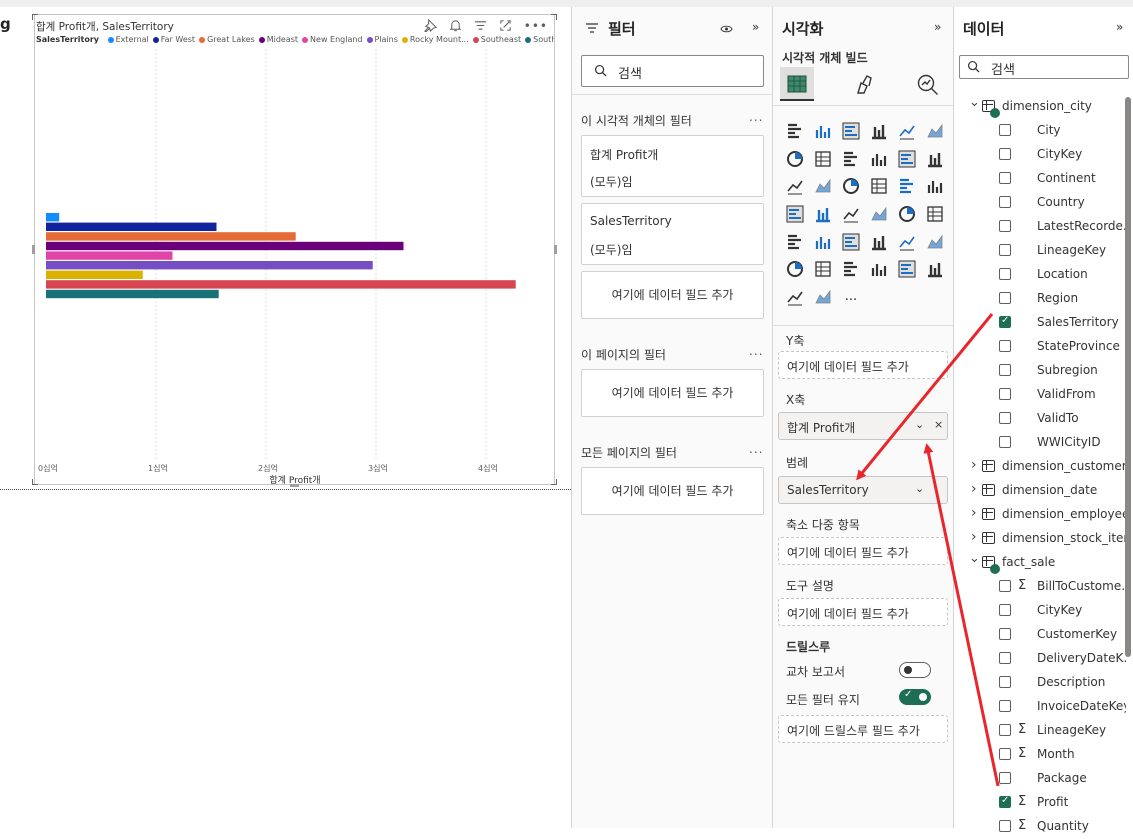 This screenshot has height=839, width=1133. I want to click on multirow-card-visual-icon, so click(795, 242).